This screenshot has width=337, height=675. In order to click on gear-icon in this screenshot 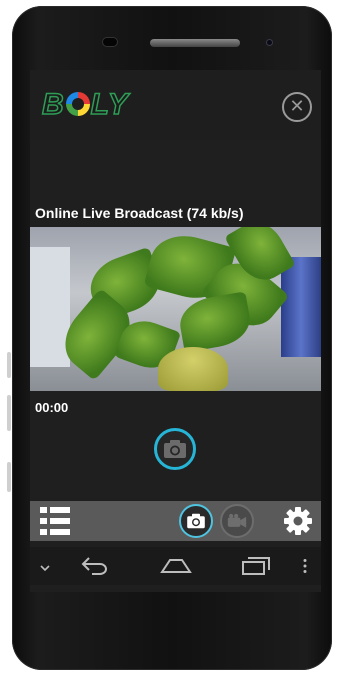, I will do `click(298, 521)`.